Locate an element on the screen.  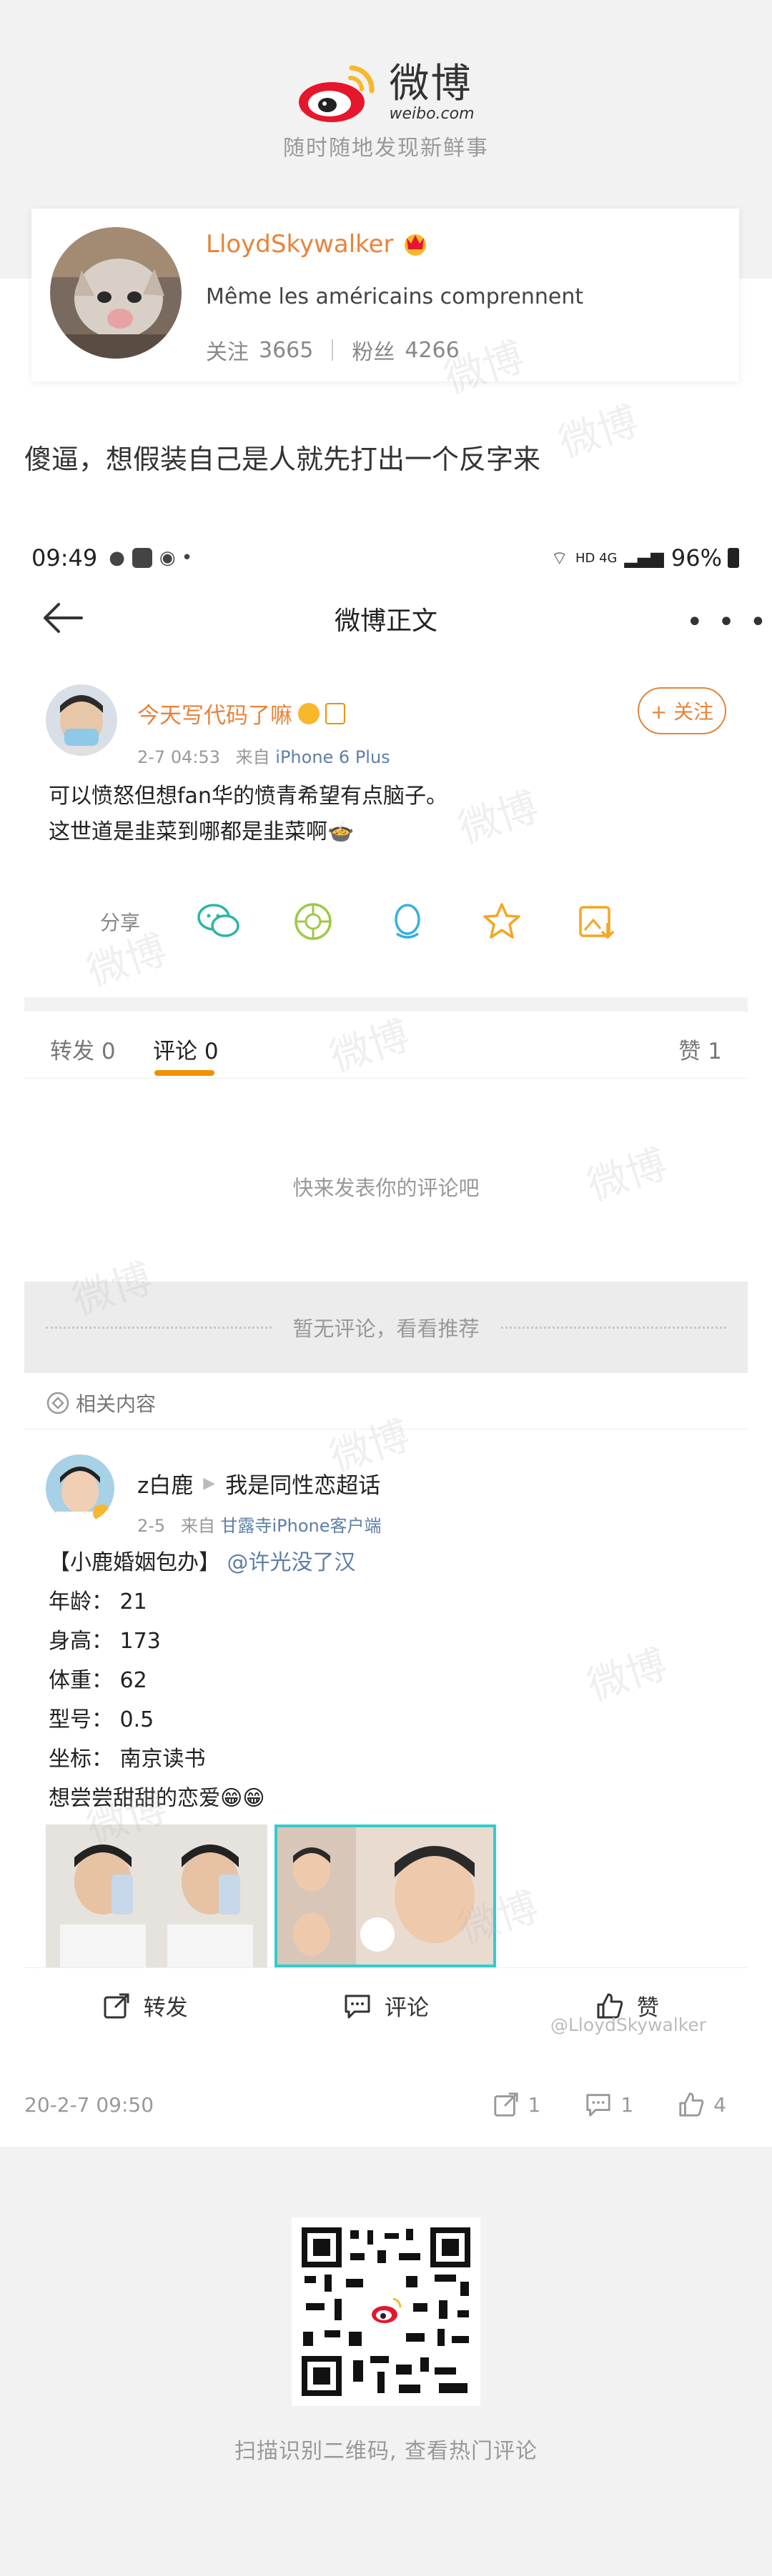
app-notify-icon is located at coordinates (142, 558).